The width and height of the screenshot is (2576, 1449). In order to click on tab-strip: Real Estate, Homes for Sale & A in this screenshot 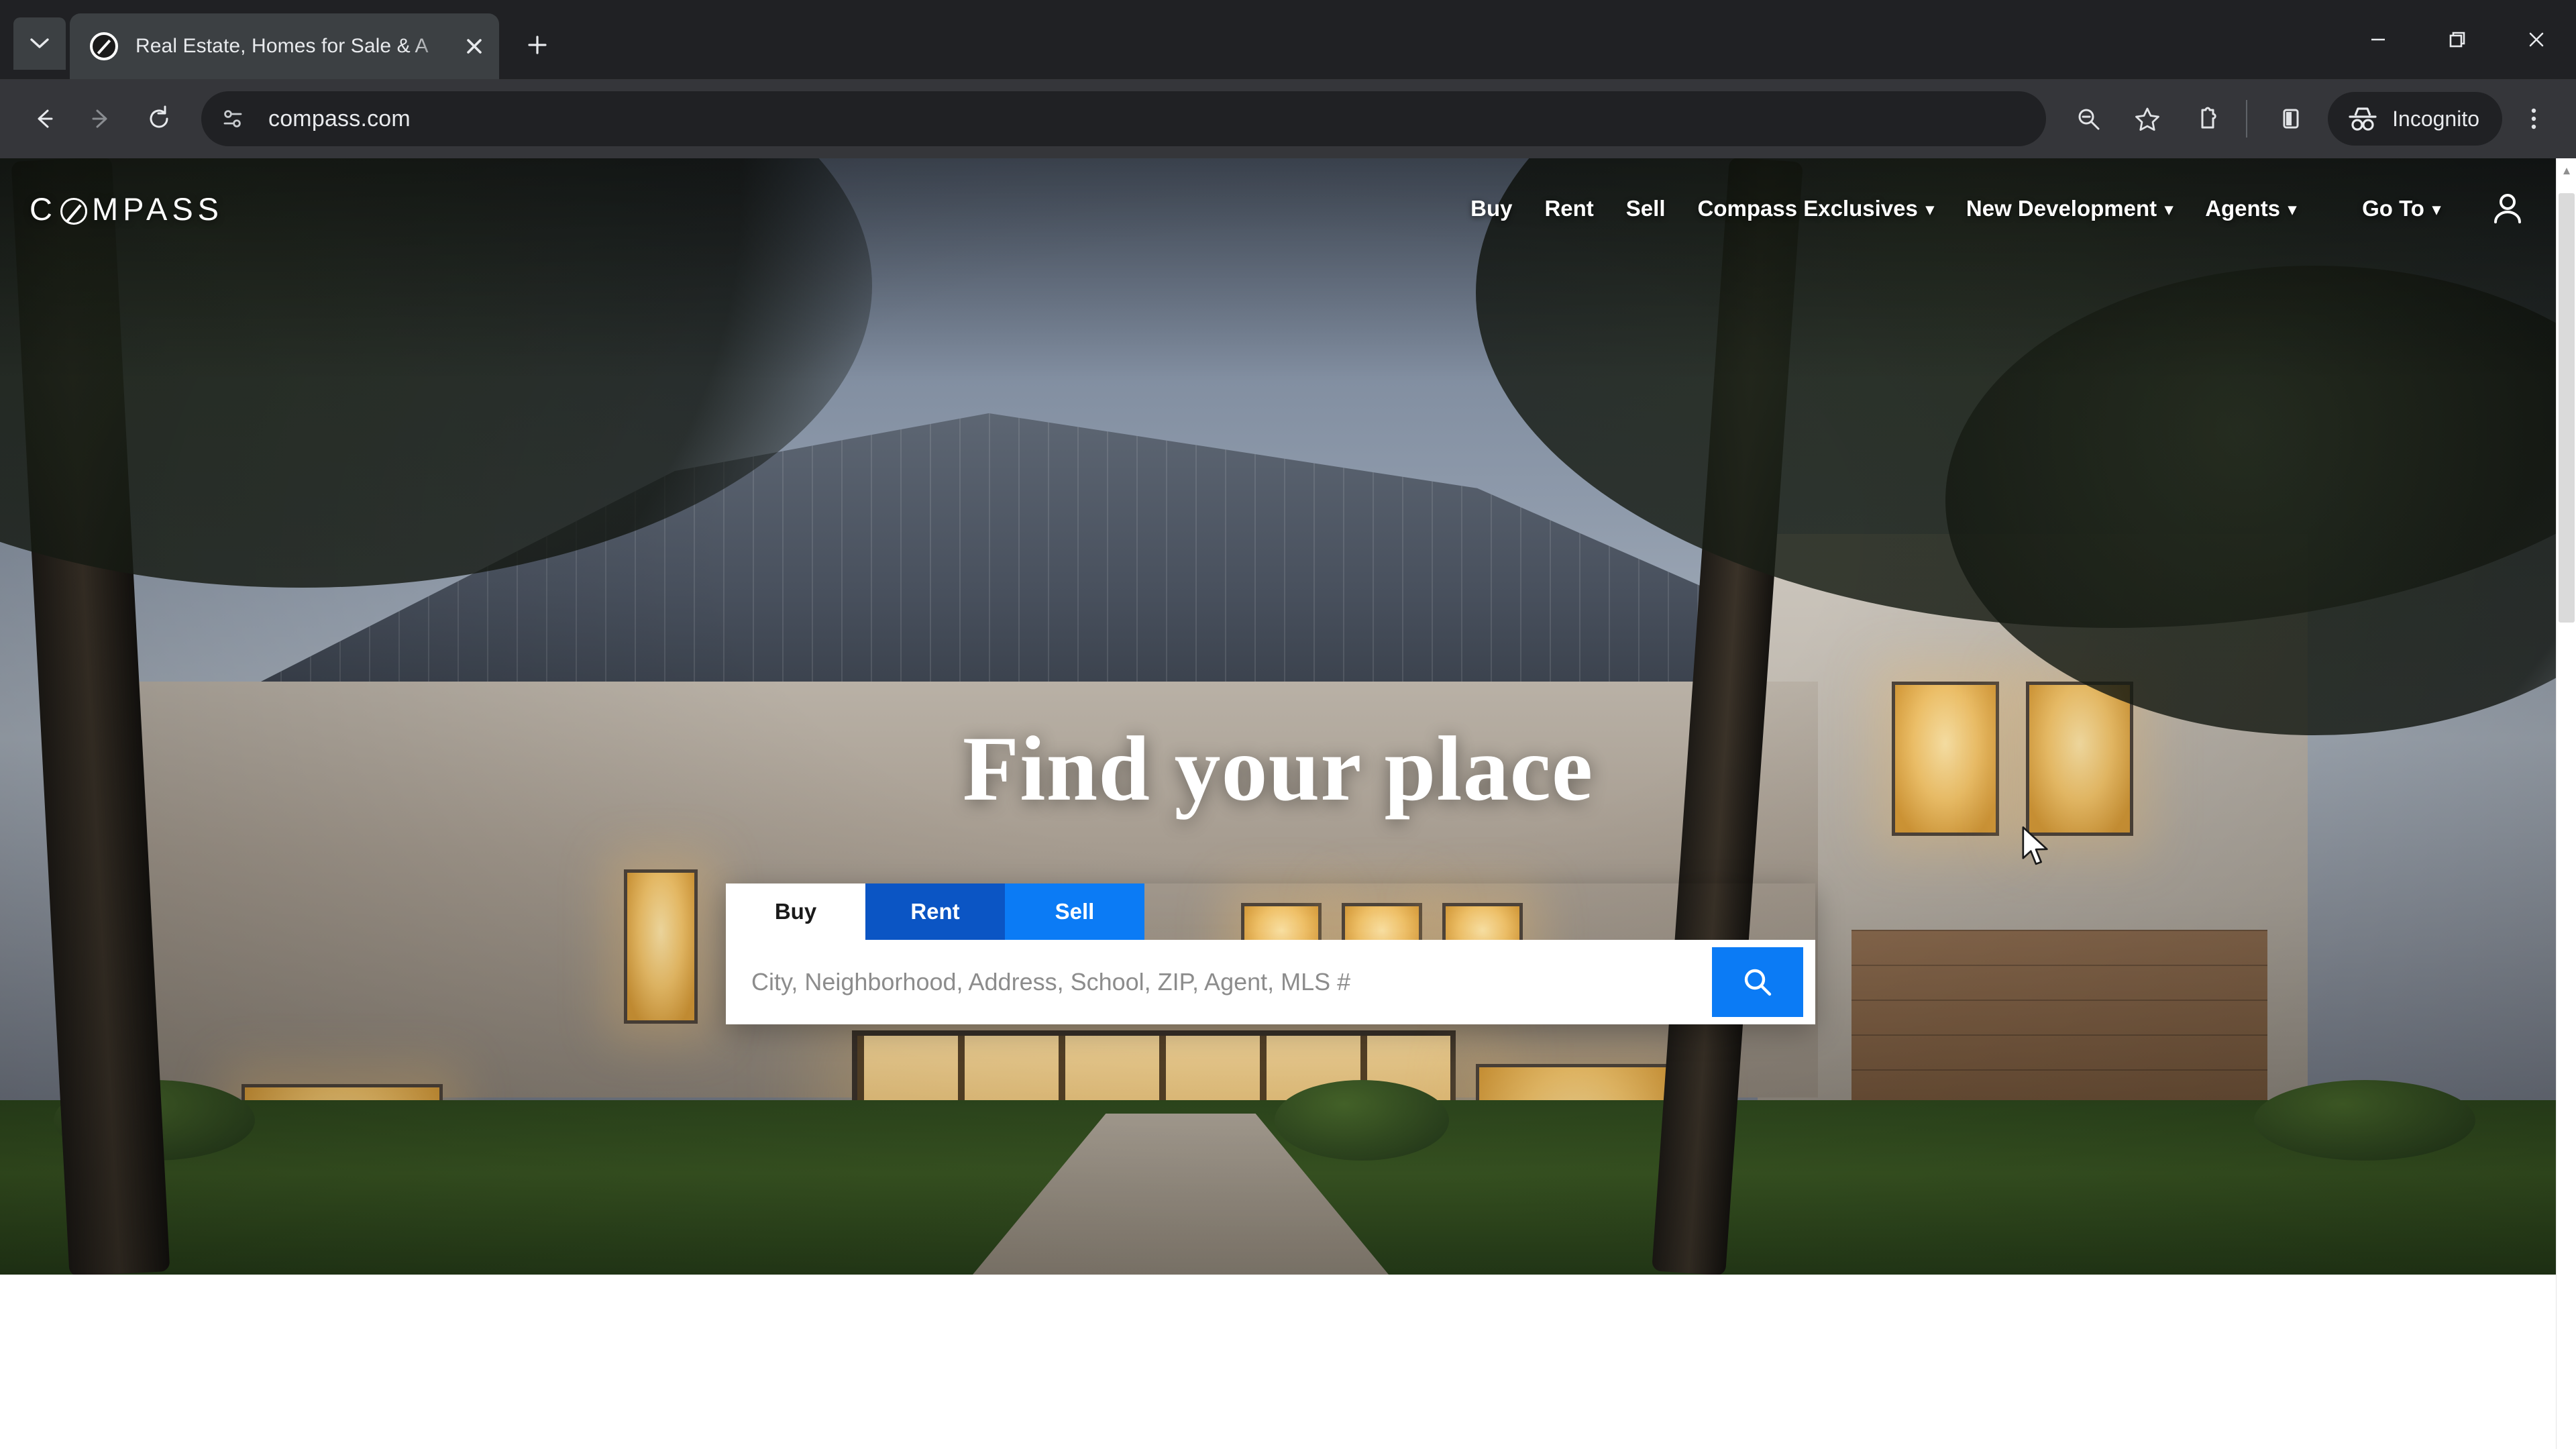, I will do `click(1288, 39)`.